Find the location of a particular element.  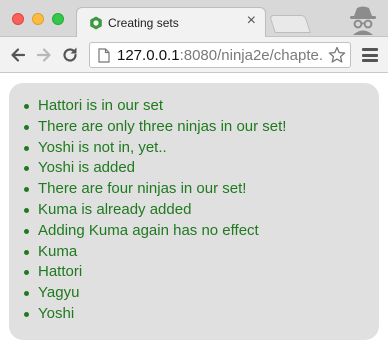

list-item: Yoshi is not in, yet.. is located at coordinates (147, 148).